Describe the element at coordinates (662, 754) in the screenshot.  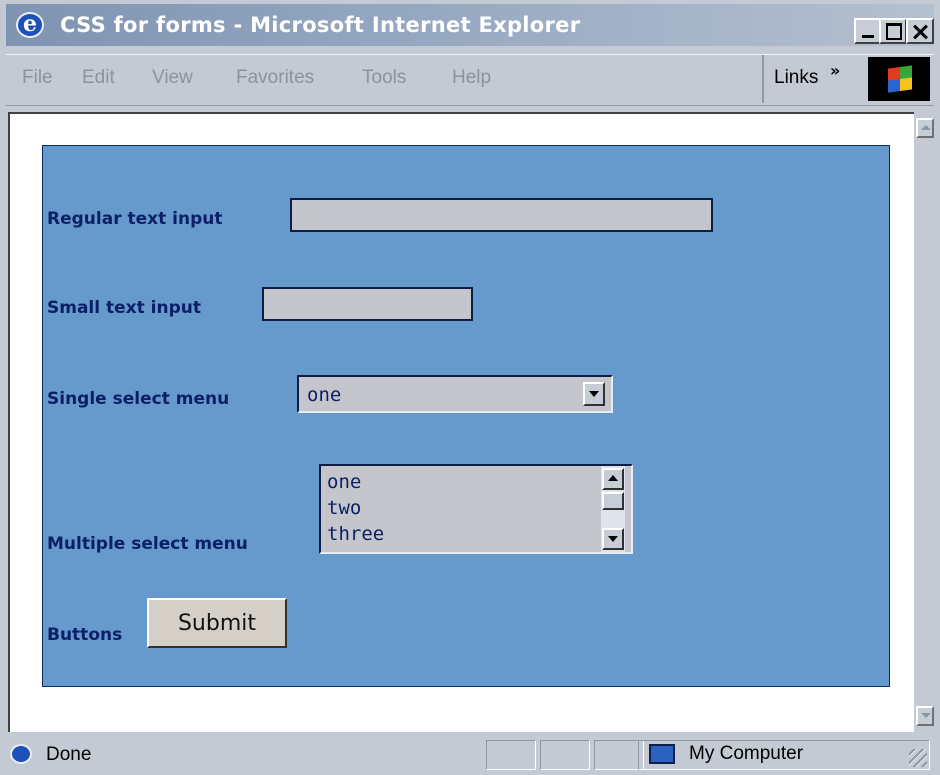
I see `my-computer-icon` at that location.